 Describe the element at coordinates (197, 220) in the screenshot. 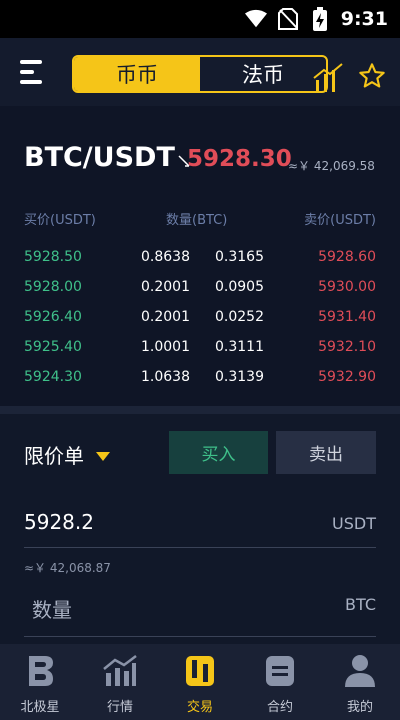

I see `quantity-header: 数量(BTC)` at that location.